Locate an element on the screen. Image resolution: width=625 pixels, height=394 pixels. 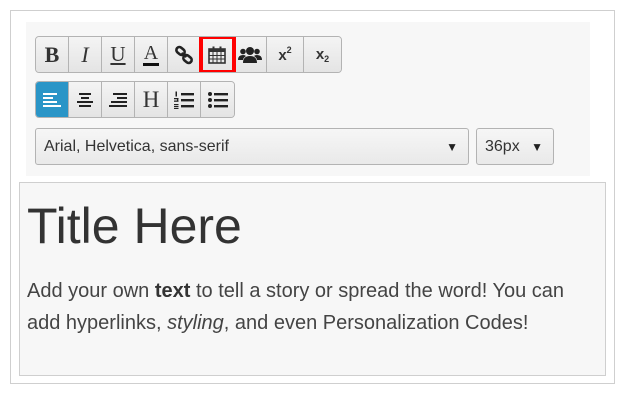
superscript-button: x2 is located at coordinates (285, 54).